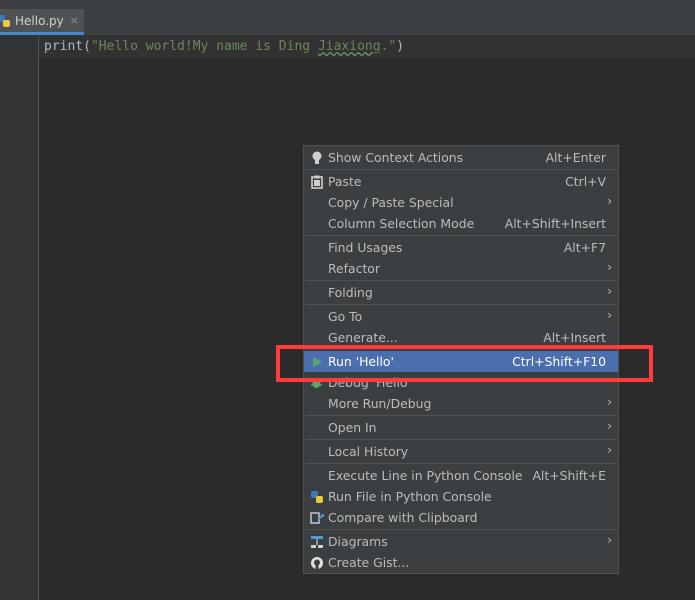 Image resolution: width=695 pixels, height=600 pixels. Describe the element at coordinates (403, 517) in the screenshot. I see `menu-item-label: Compare with Clipboard` at that location.